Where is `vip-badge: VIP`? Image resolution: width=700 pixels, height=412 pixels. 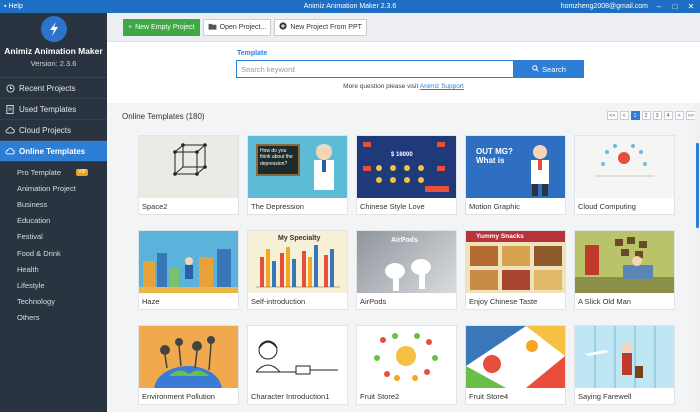
vip-badge: VIP is located at coordinates (82, 172).